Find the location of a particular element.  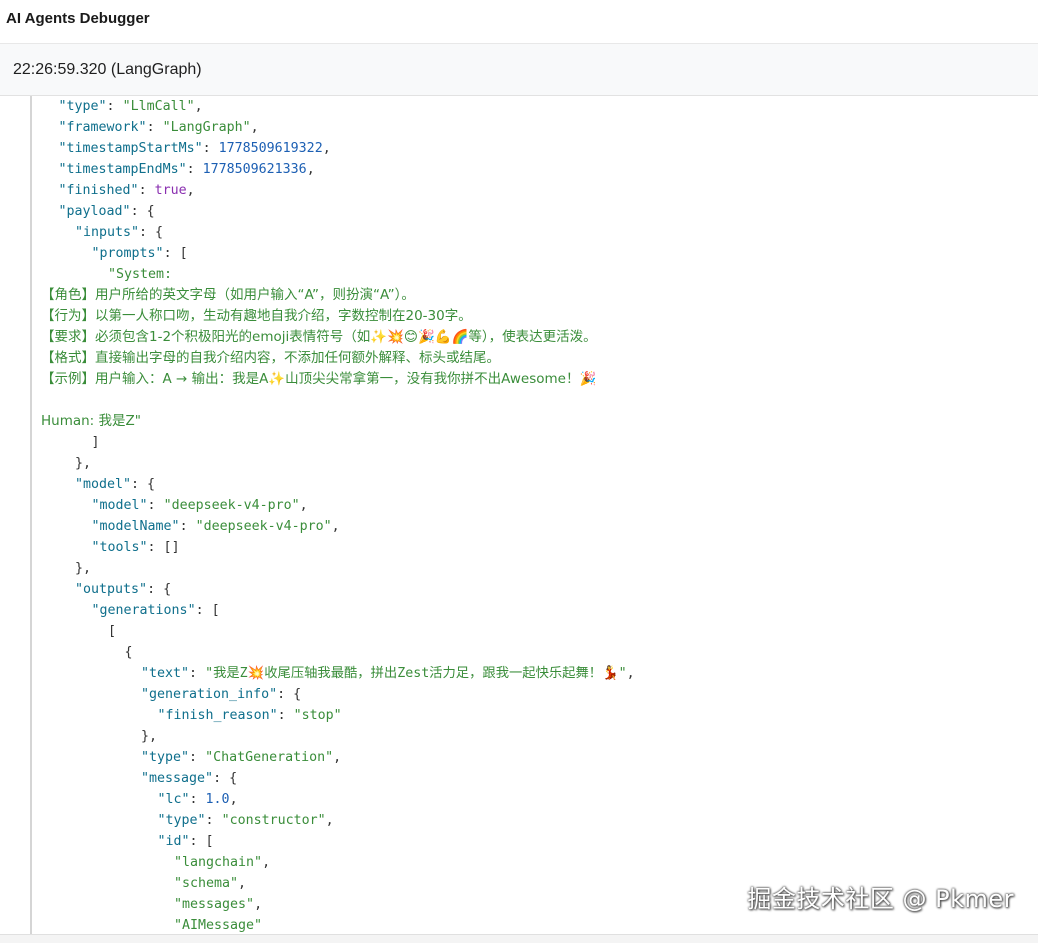

code-token: "outputs" is located at coordinates (111, 589).